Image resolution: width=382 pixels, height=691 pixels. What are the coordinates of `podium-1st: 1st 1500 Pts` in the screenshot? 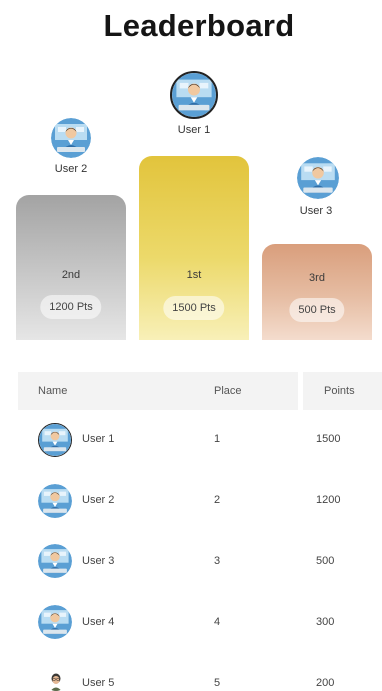 It's located at (194, 248).